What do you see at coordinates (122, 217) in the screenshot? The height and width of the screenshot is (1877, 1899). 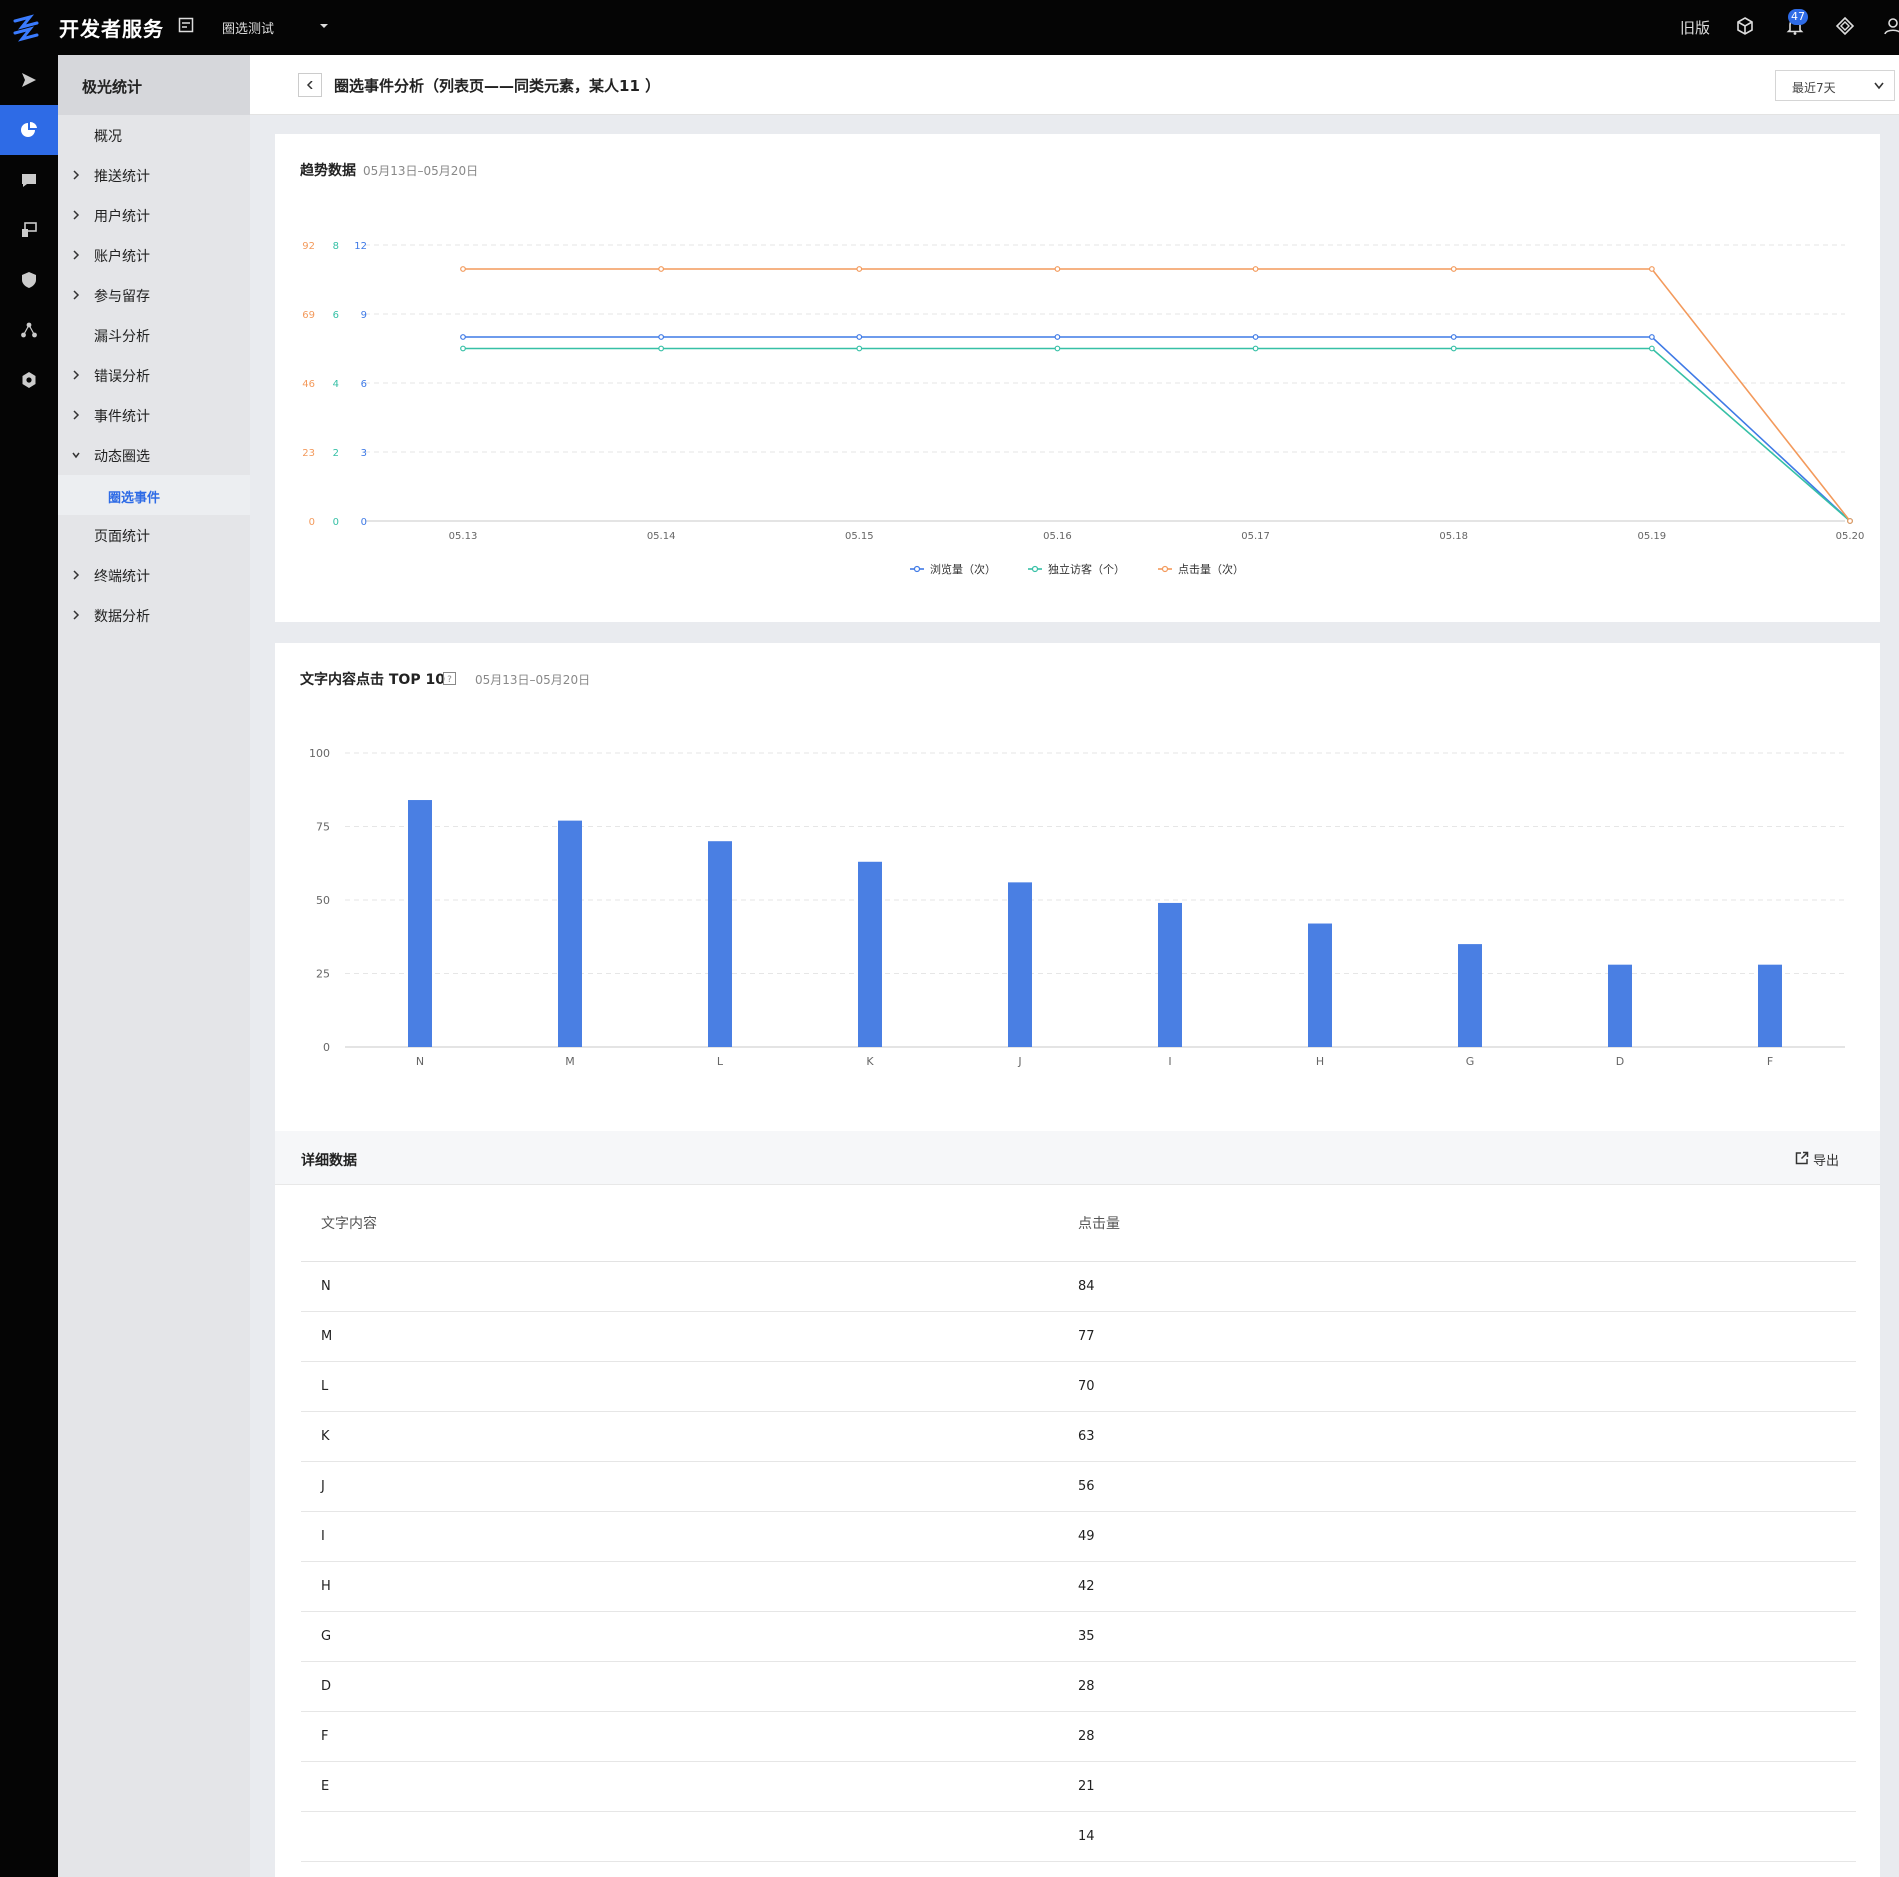 I see `sidebar-item-label: 用户统计` at bounding box center [122, 217].